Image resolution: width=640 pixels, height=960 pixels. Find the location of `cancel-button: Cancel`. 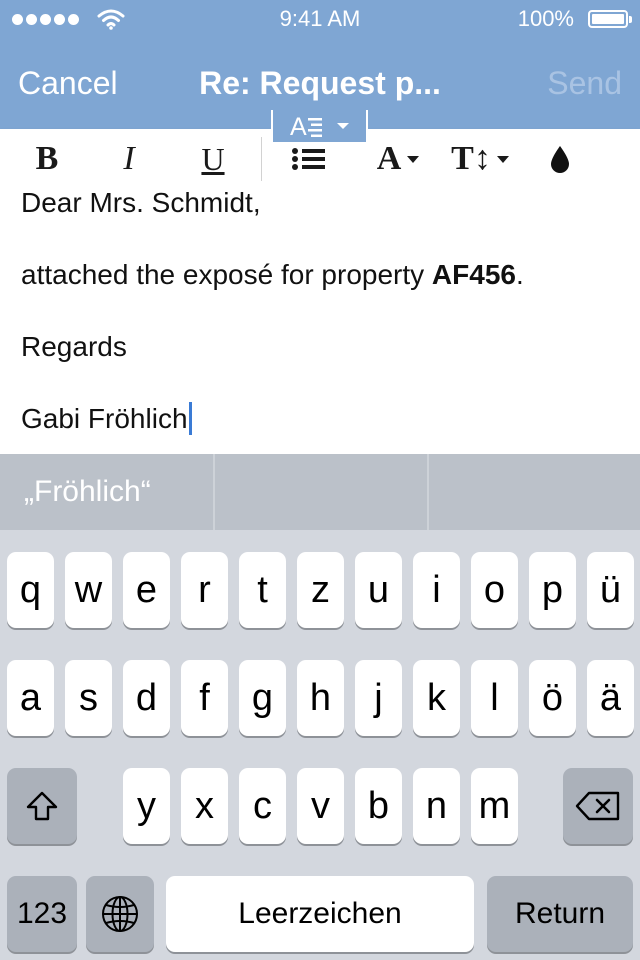

cancel-button: Cancel is located at coordinates (68, 83).